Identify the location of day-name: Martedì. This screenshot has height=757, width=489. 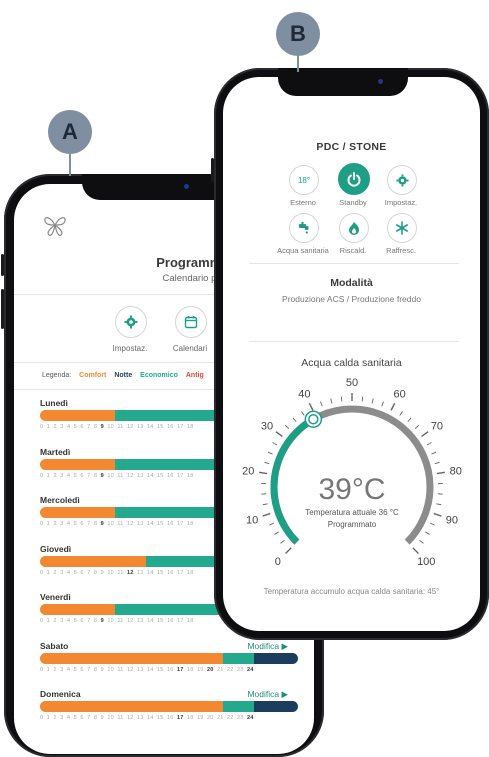
(55, 451).